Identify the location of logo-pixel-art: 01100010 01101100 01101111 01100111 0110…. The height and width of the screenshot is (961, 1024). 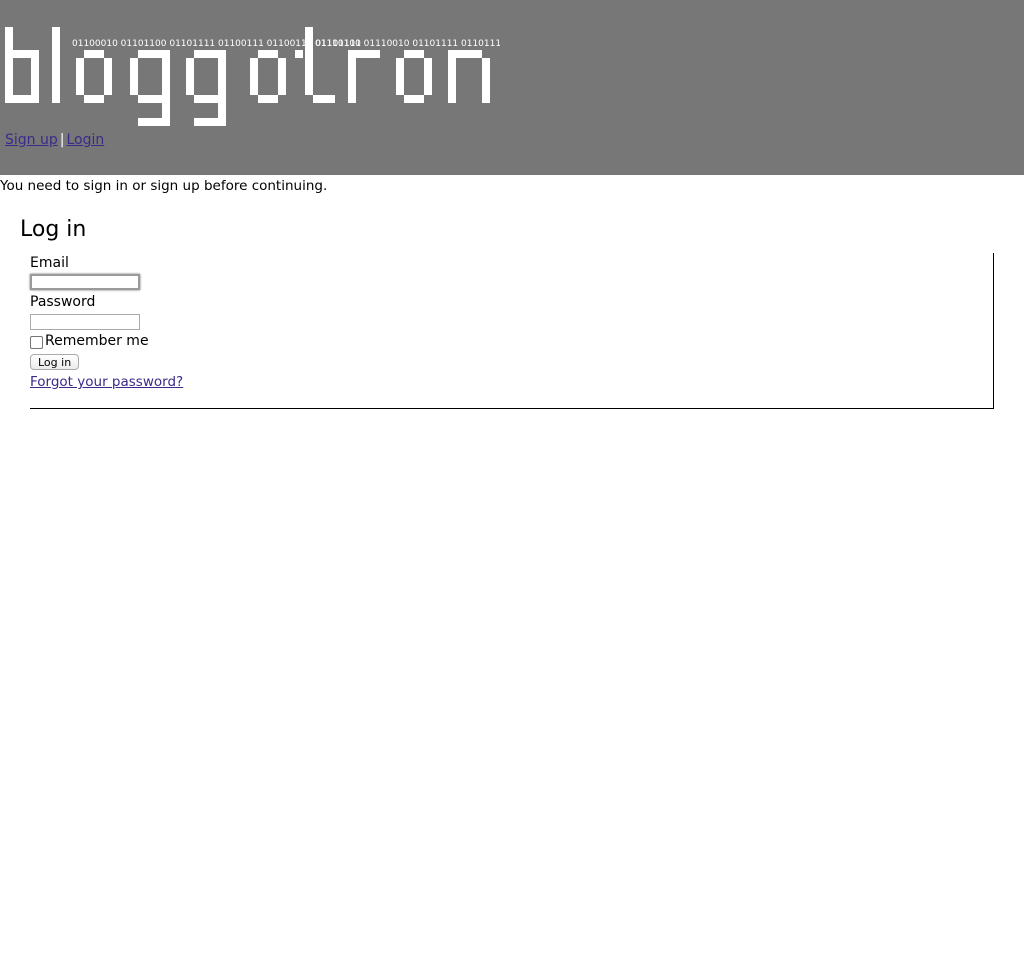
(252, 76).